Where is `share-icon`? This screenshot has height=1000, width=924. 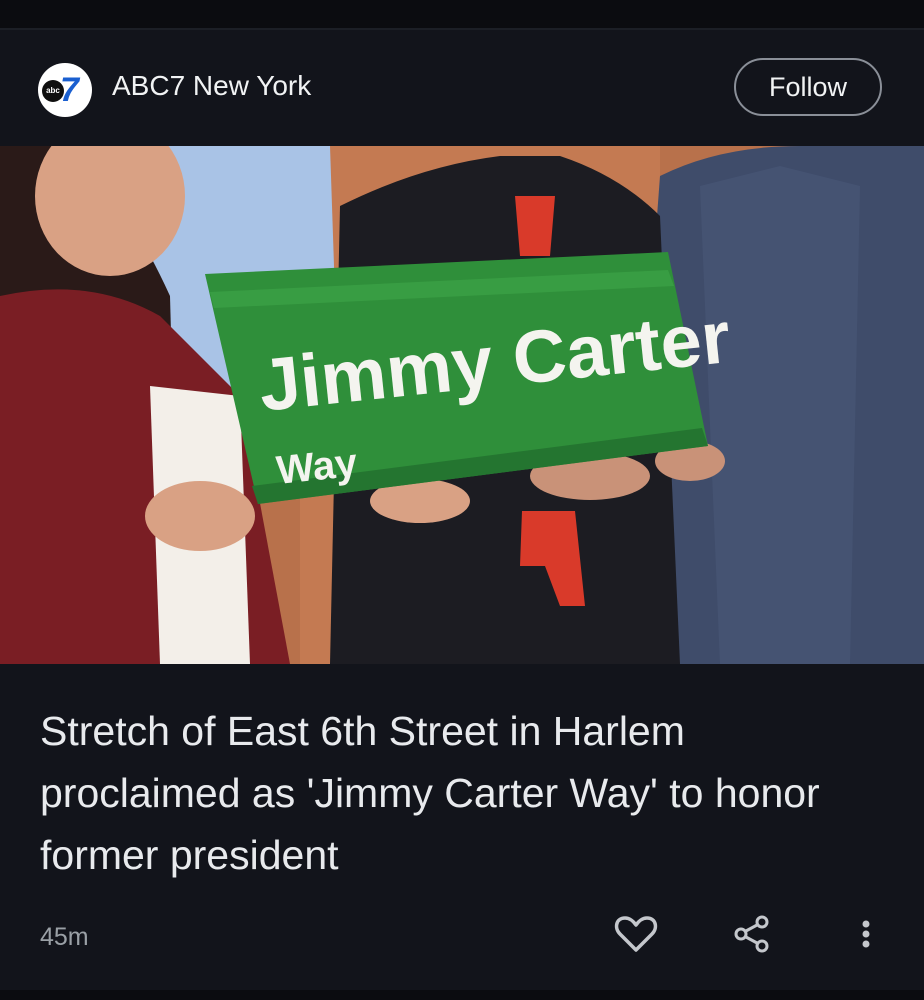
share-icon is located at coordinates (751, 934).